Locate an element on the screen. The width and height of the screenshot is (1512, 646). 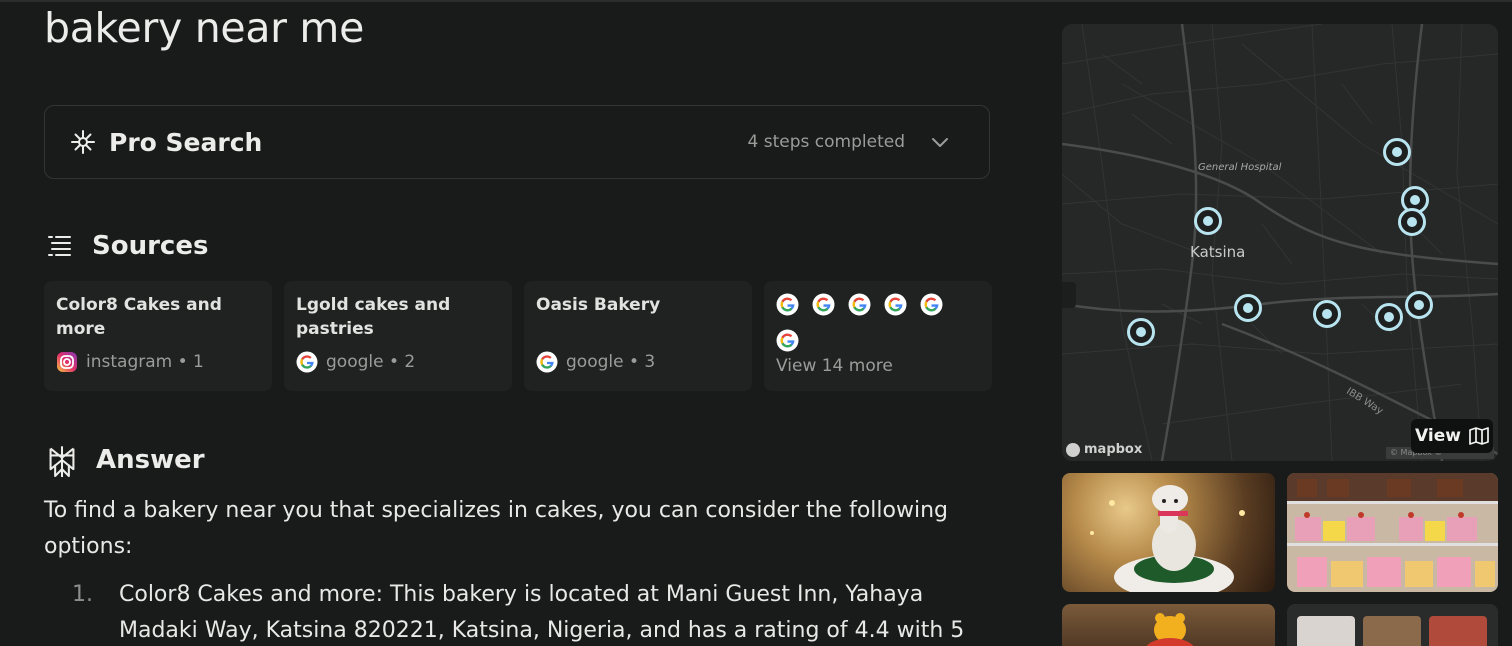
collage-illustration is located at coordinates (1392, 631).